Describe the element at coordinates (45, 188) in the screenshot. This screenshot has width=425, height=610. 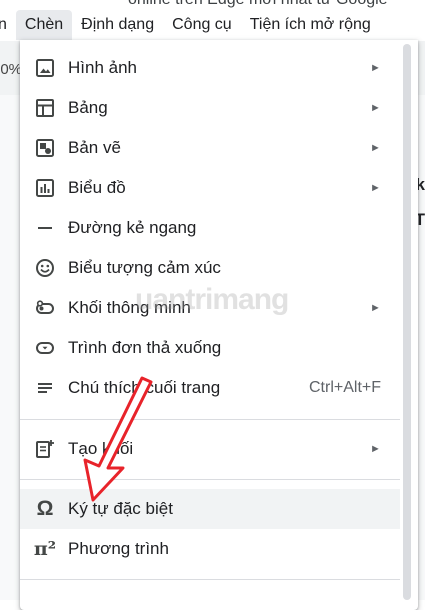
I see `chart-icon` at that location.